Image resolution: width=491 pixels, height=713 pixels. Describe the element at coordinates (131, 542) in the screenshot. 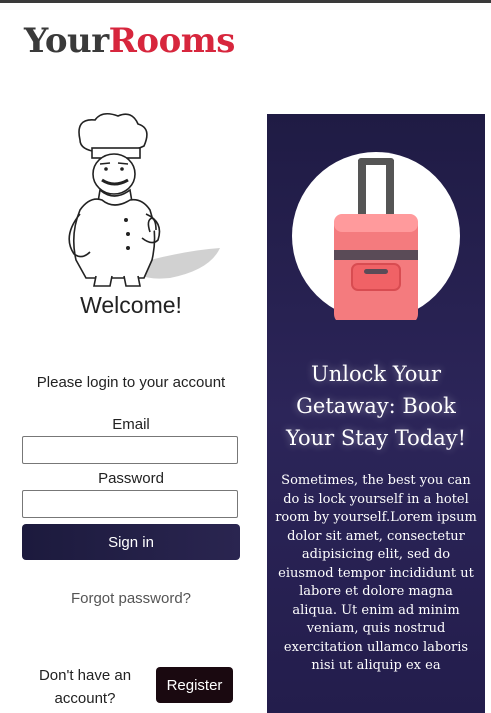

I see `sign-in-button: Sign in` at that location.